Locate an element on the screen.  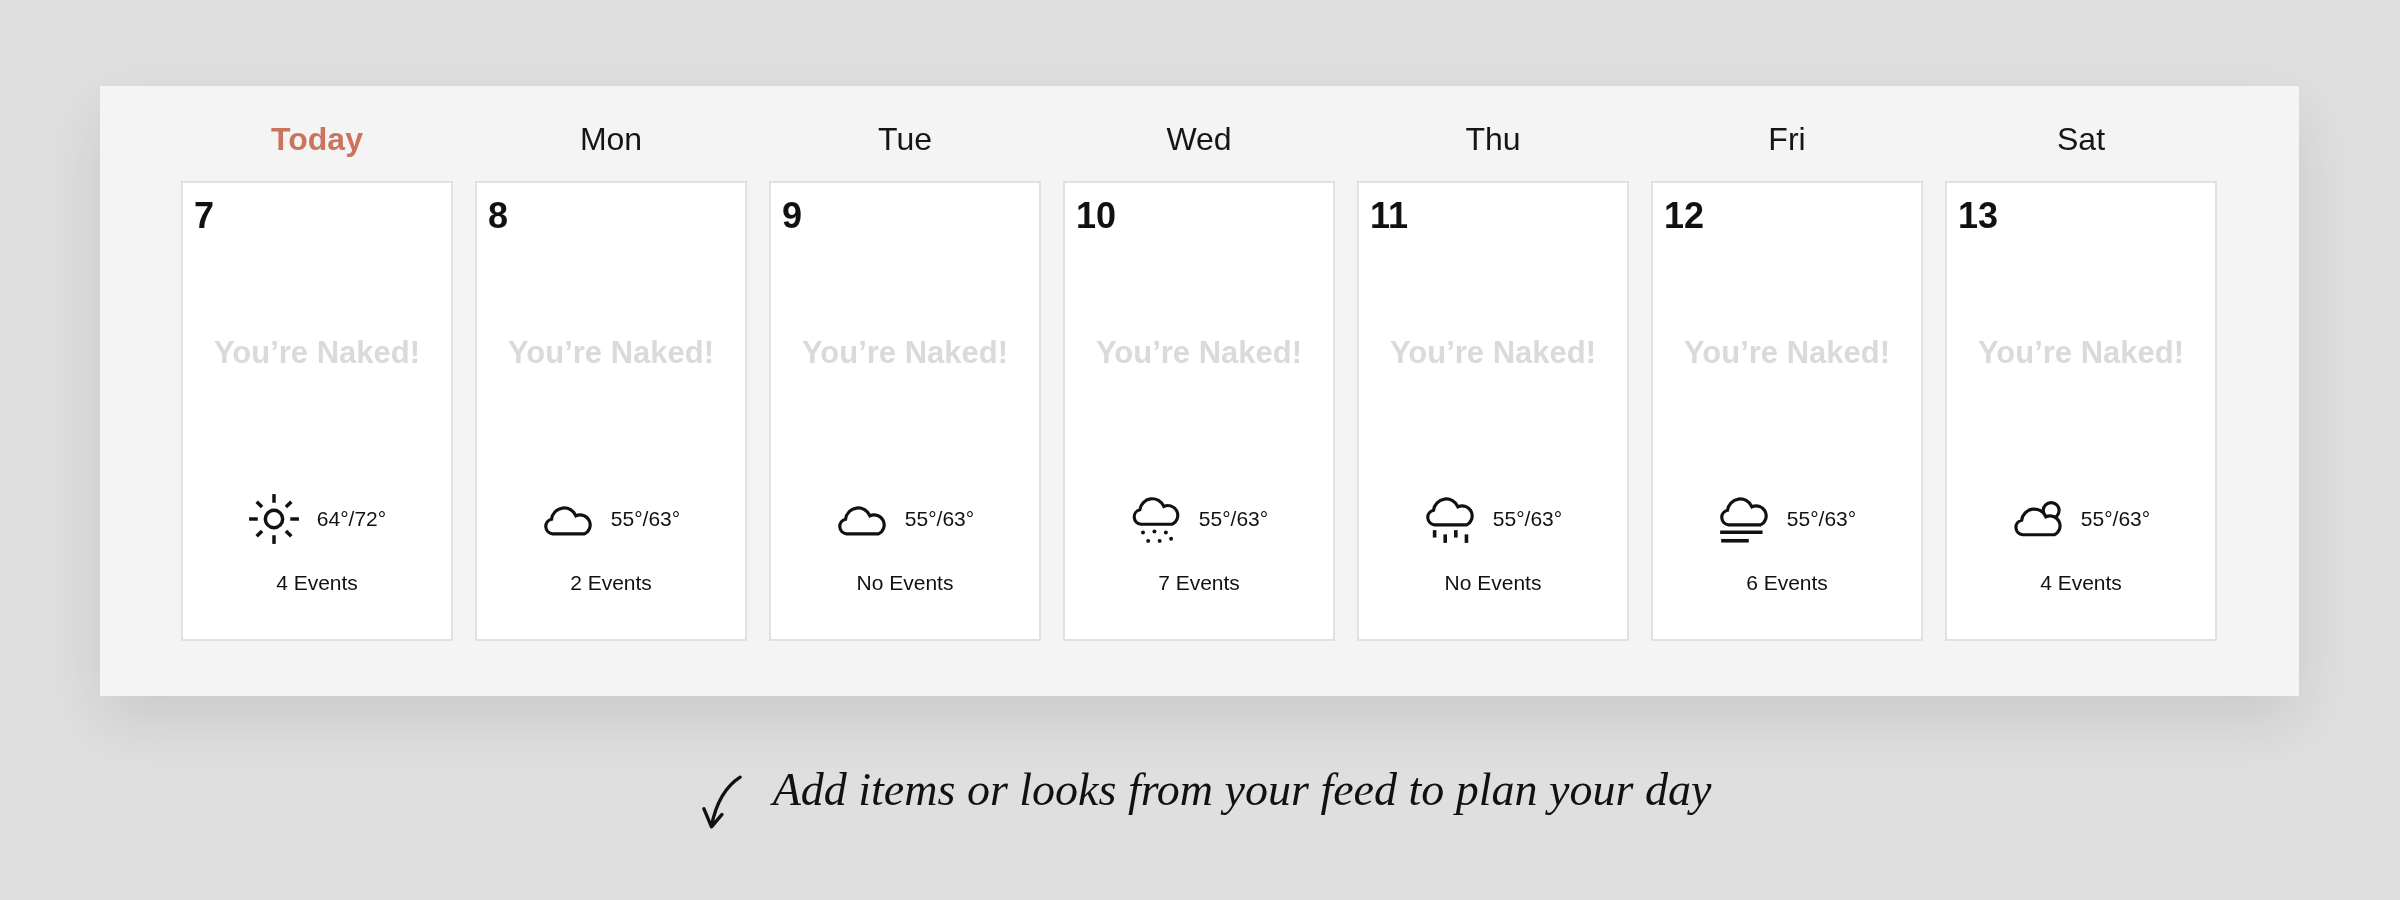
event-count: 7 Events is located at coordinates (1199, 583).